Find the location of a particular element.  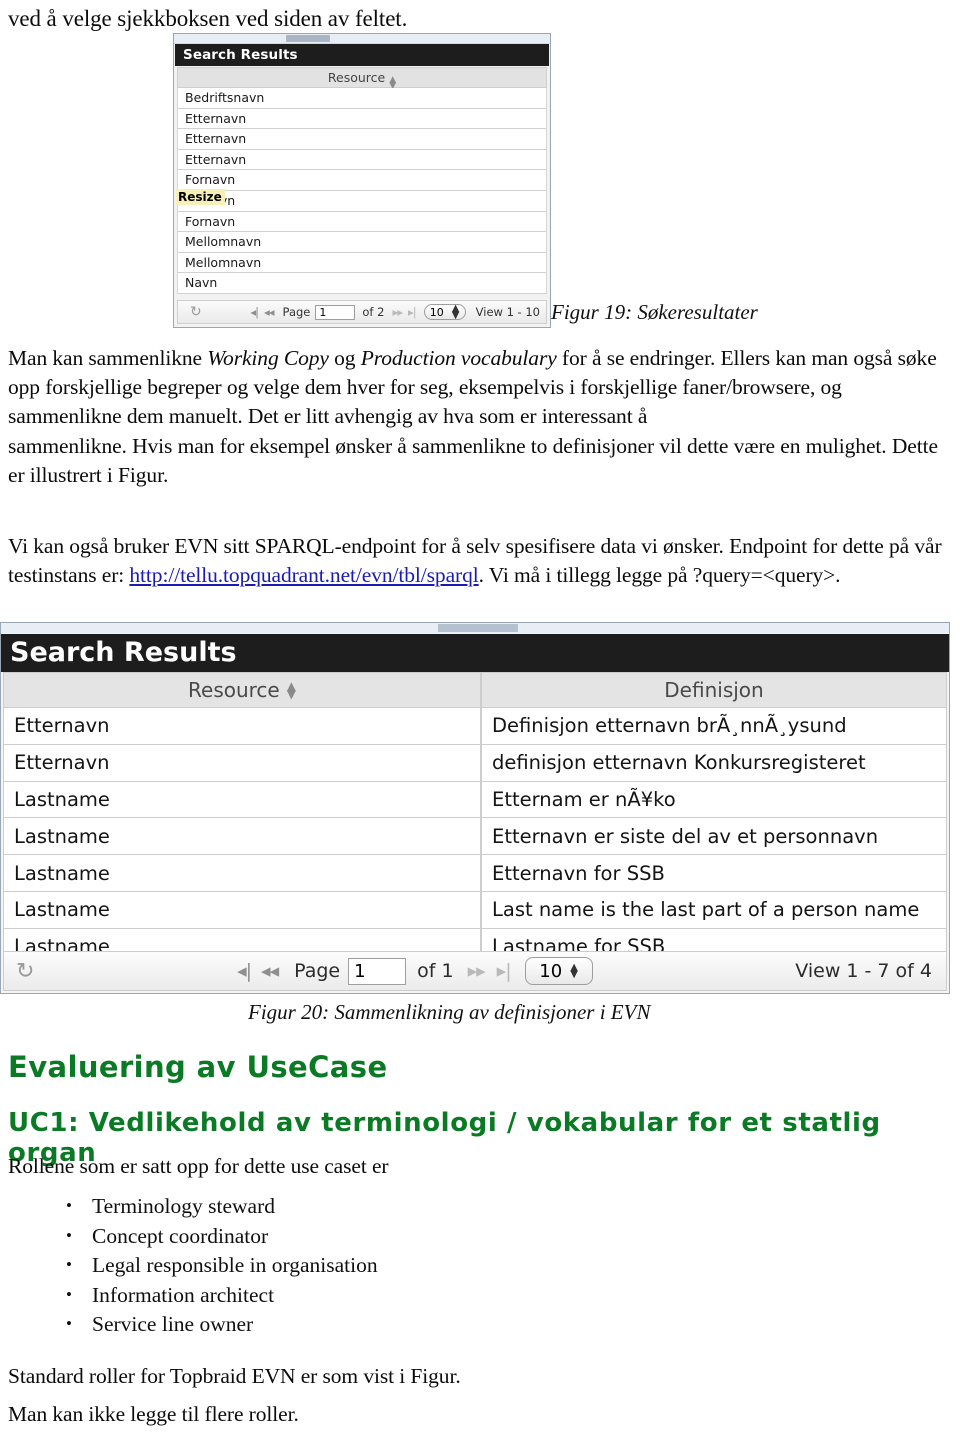

horizontal-scrollbar-track is located at coordinates (362, 39).